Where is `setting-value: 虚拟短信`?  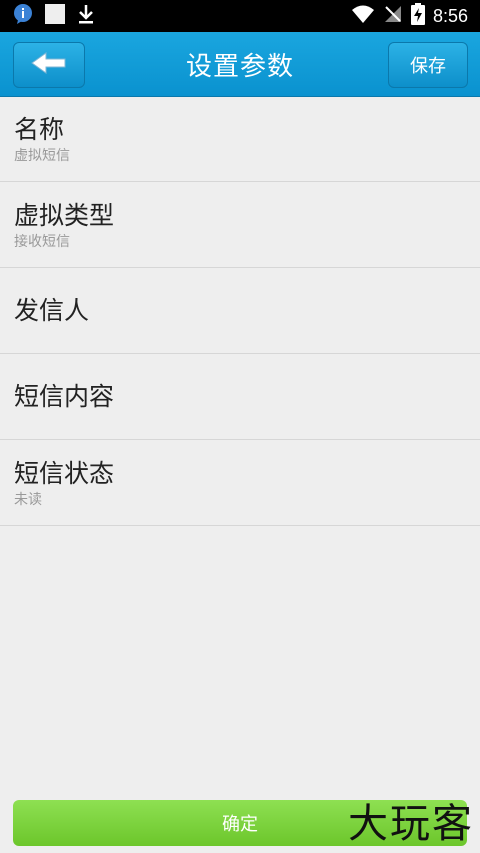 setting-value: 虚拟短信 is located at coordinates (42, 155).